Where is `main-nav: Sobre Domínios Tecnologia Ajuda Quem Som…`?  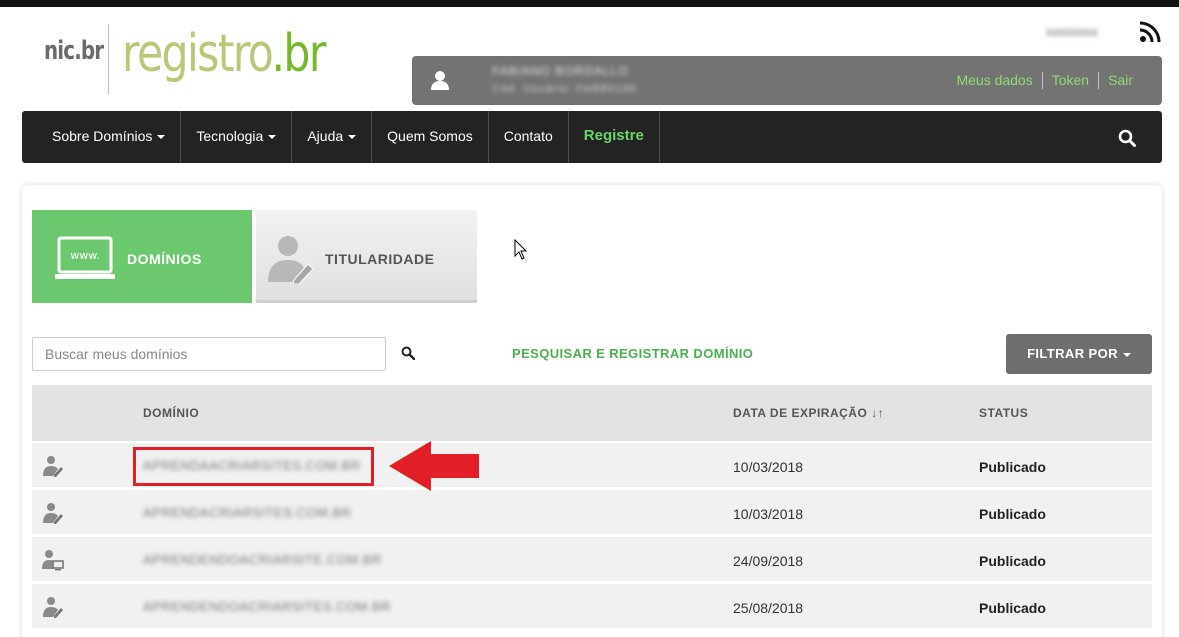 main-nav: Sobre Domínios Tecnologia Ajuda Quem Som… is located at coordinates (592, 137).